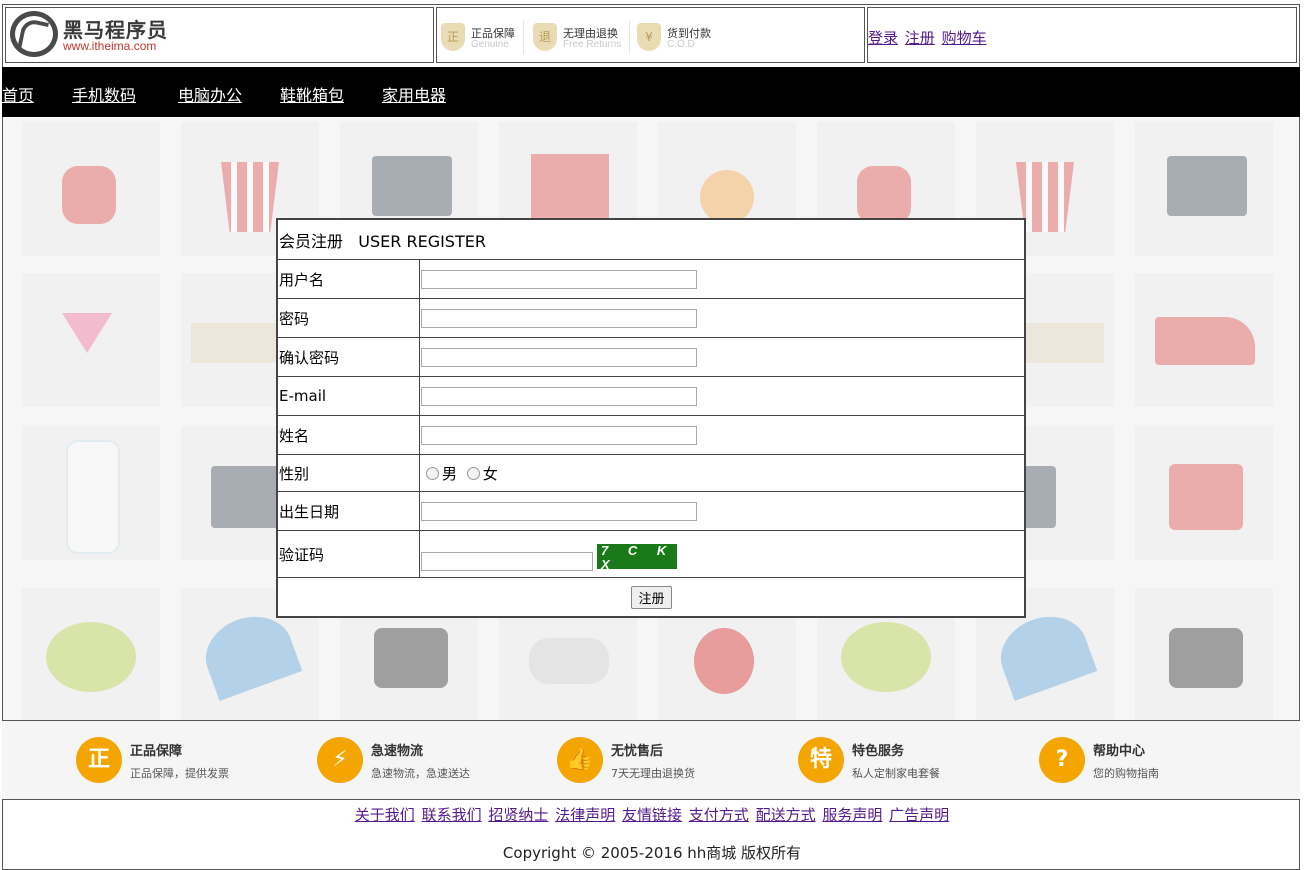 Image resolution: width=1304 pixels, height=870 pixels. I want to click on birthday-label: 出生日期, so click(348, 511).